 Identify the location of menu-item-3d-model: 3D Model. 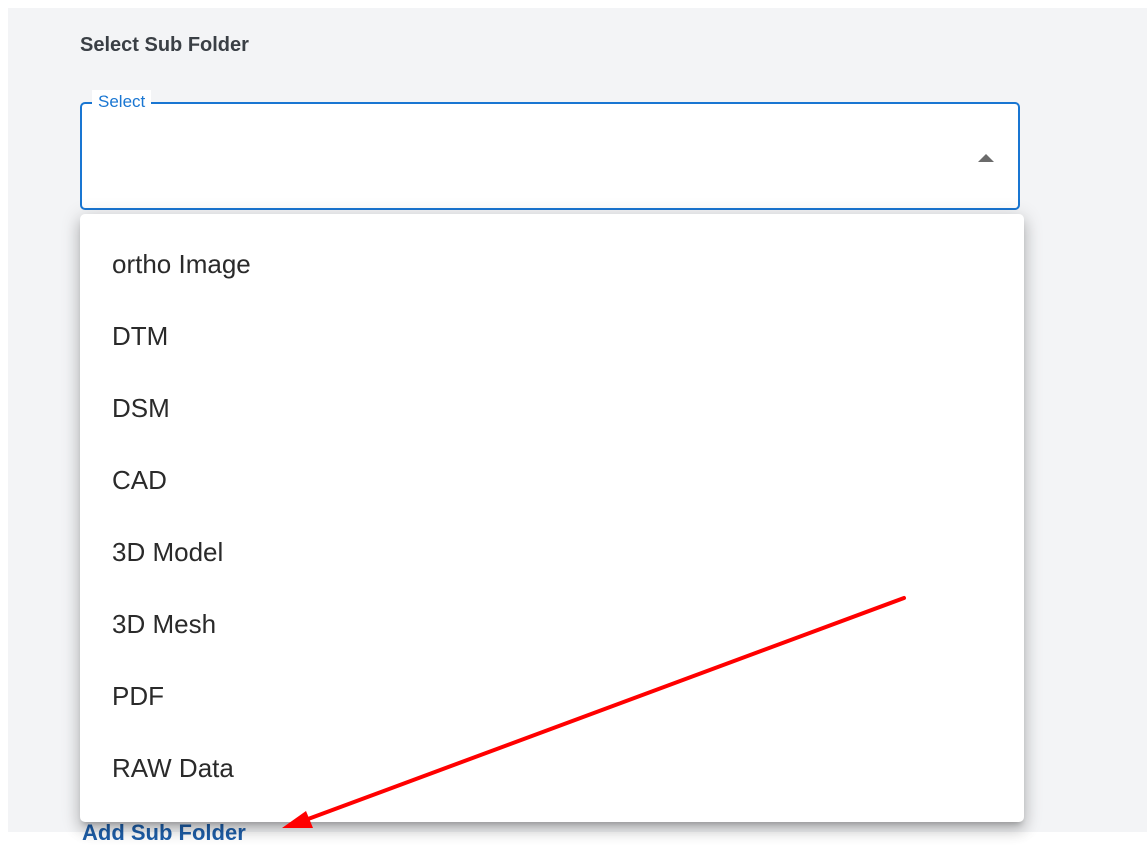
(552, 552).